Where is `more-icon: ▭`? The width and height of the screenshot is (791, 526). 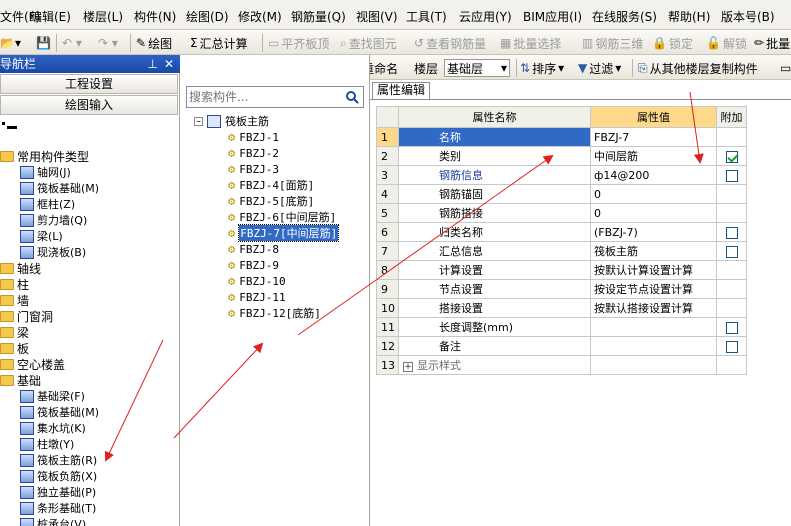
more-icon: ▭ is located at coordinates (785, 68).